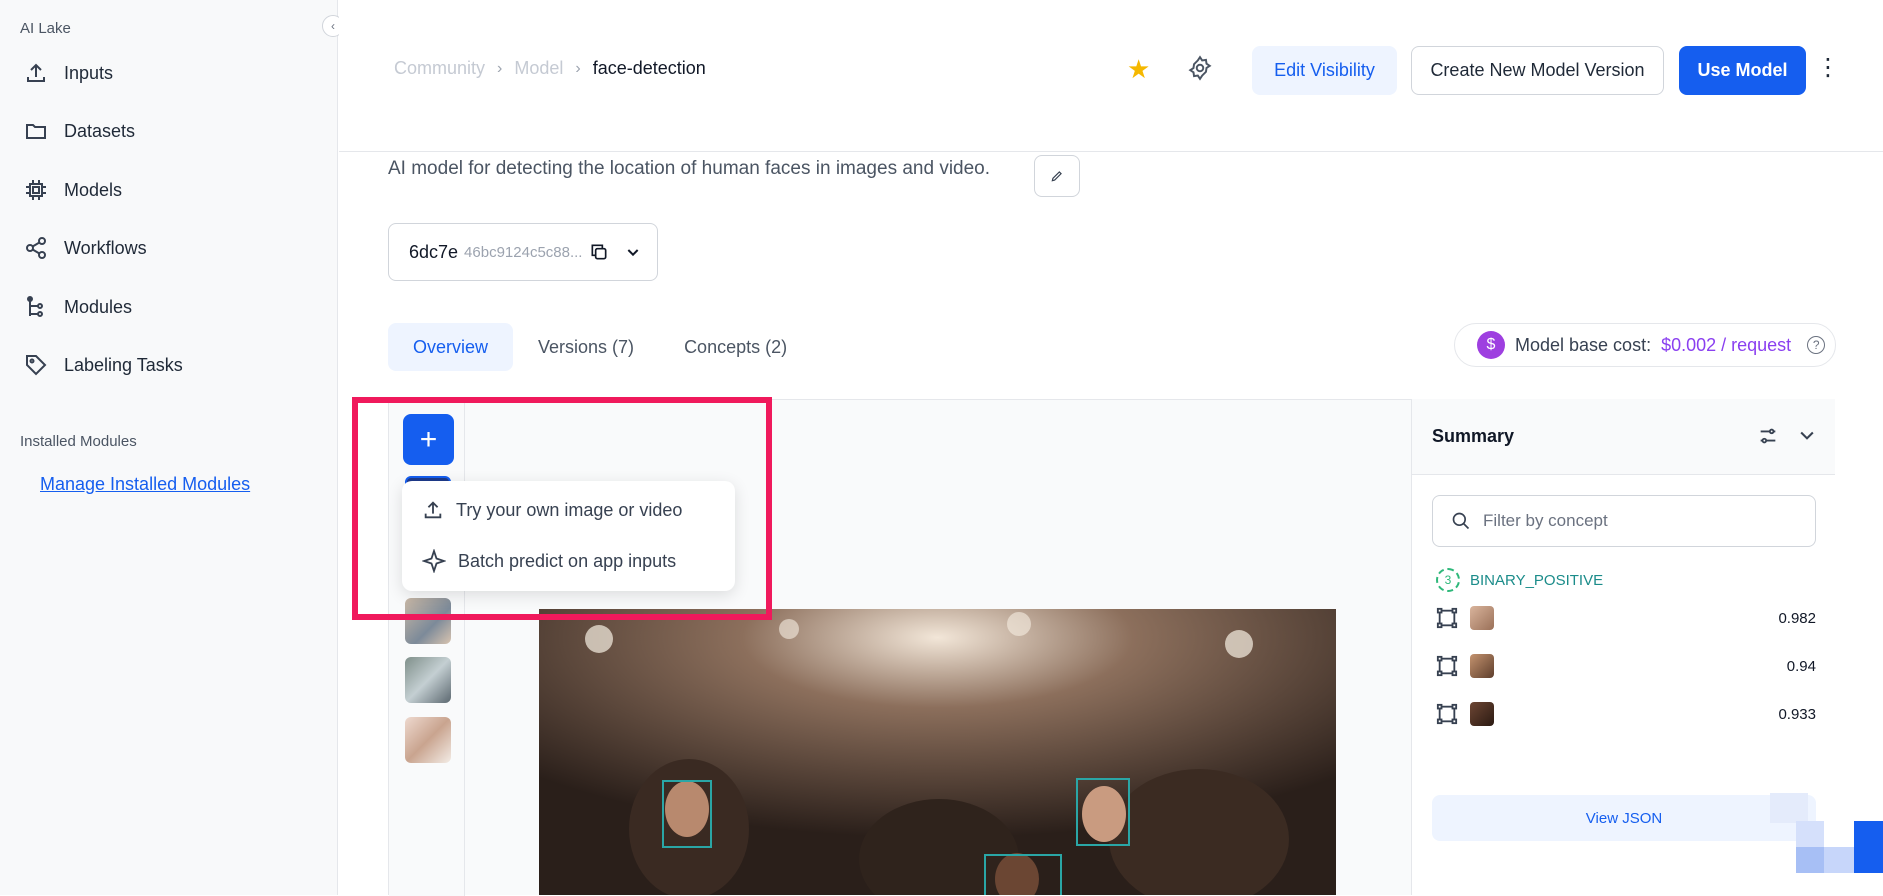  I want to click on prediction-score: 0.94, so click(1801, 666).